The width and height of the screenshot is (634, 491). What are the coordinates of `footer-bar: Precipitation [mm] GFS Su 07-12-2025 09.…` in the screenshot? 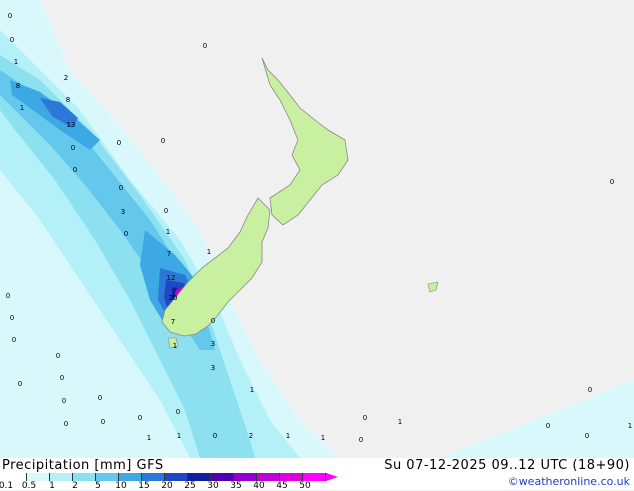 It's located at (317, 474).